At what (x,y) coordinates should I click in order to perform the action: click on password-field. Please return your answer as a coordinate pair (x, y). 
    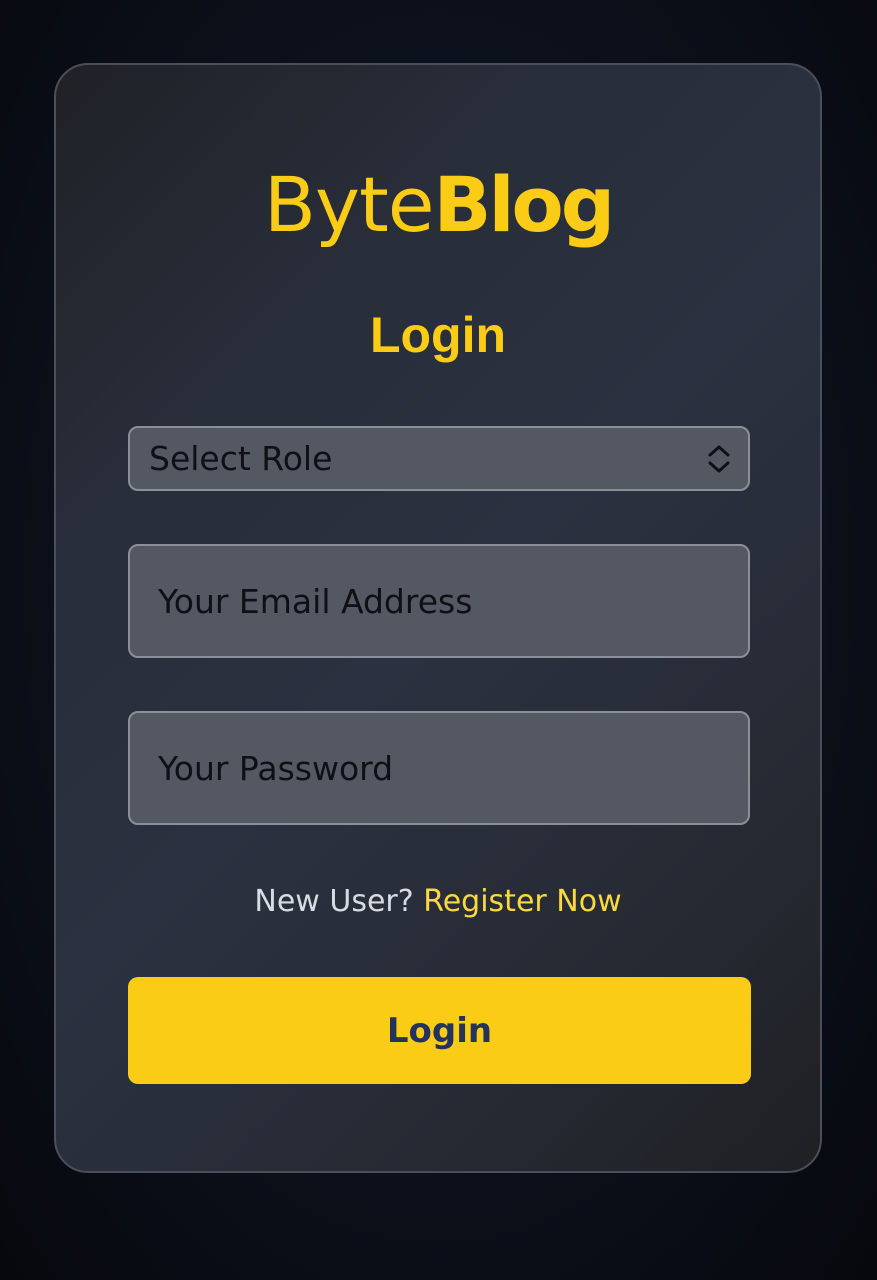
    Looking at the image, I should click on (439, 768).